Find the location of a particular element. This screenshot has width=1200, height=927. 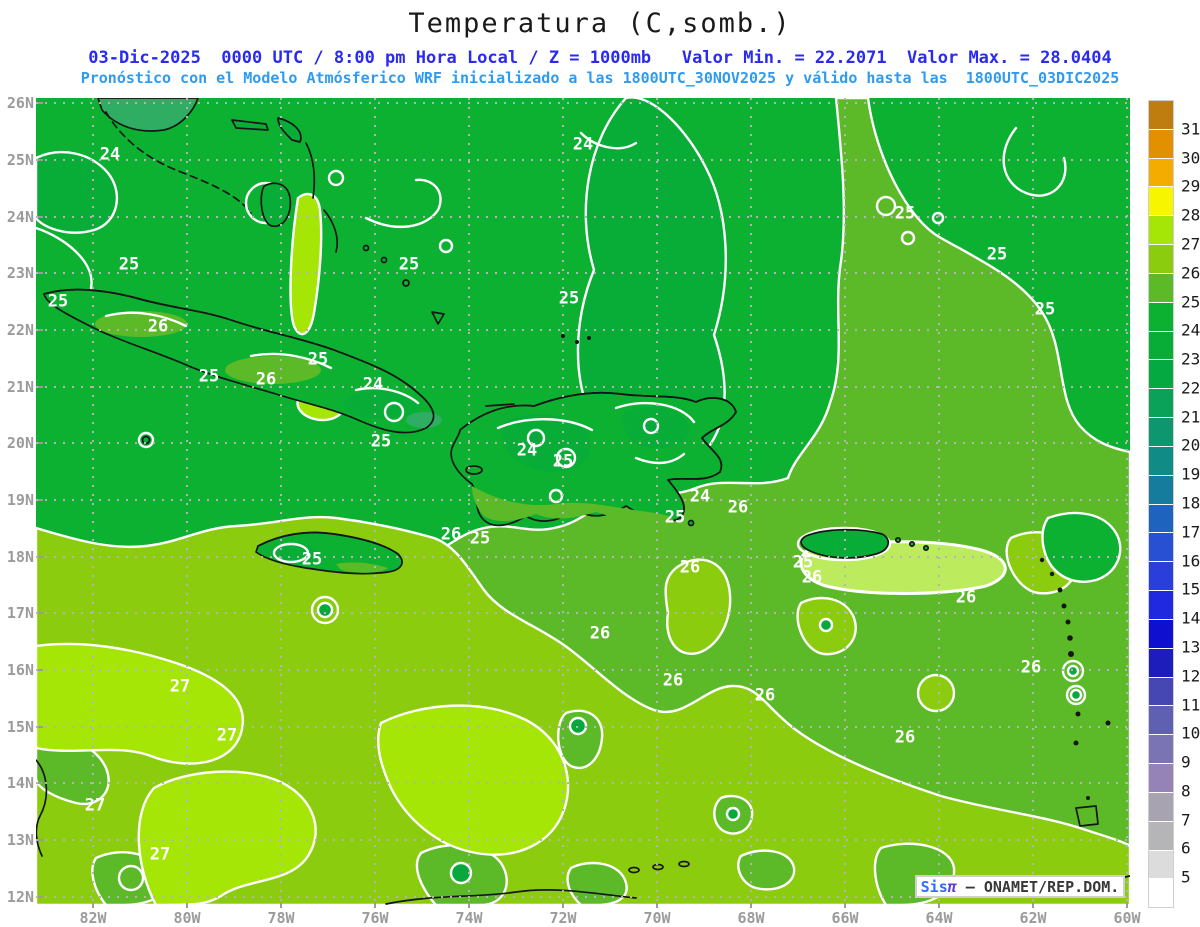

lat-label: 24N is located at coordinates (20, 217).